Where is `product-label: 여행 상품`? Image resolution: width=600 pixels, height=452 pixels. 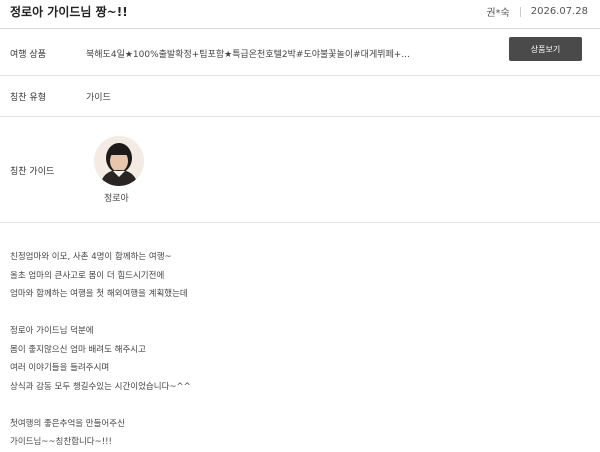 product-label: 여행 상품 is located at coordinates (28, 55).